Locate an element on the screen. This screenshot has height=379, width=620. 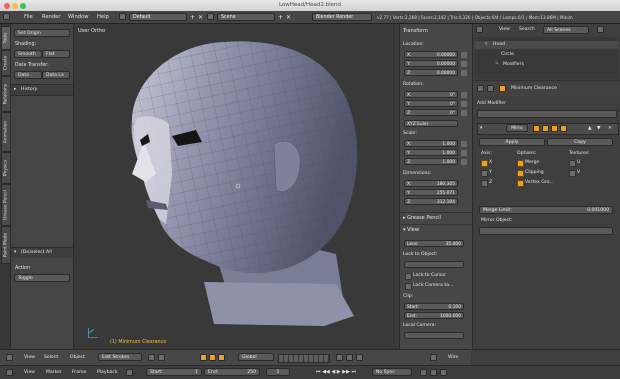
translate-icon is located at coordinates (212, 357).